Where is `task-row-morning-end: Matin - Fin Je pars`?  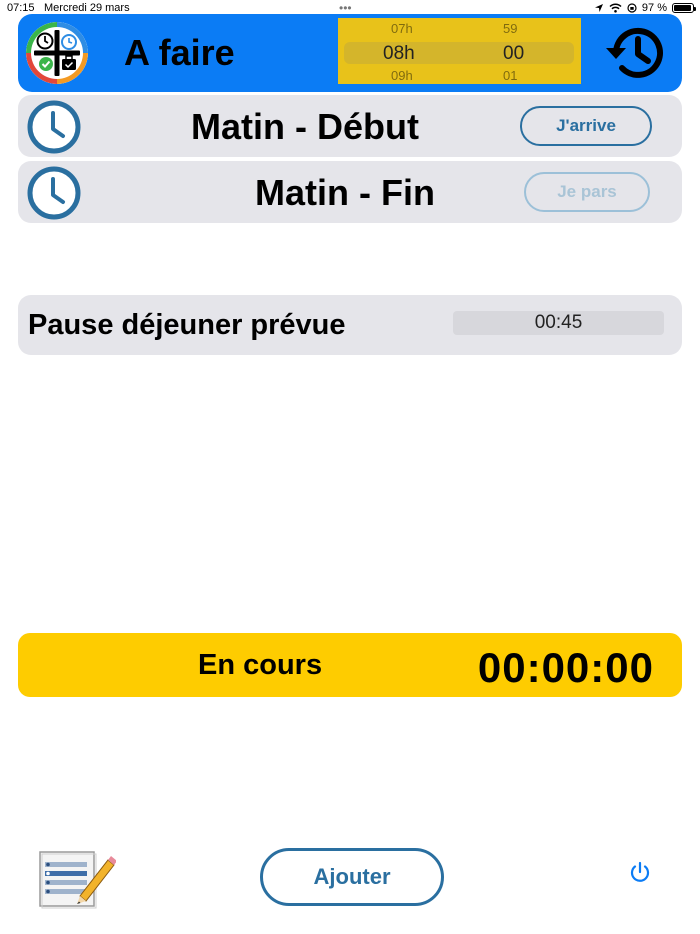 task-row-morning-end: Matin - Fin Je pars is located at coordinates (350, 192).